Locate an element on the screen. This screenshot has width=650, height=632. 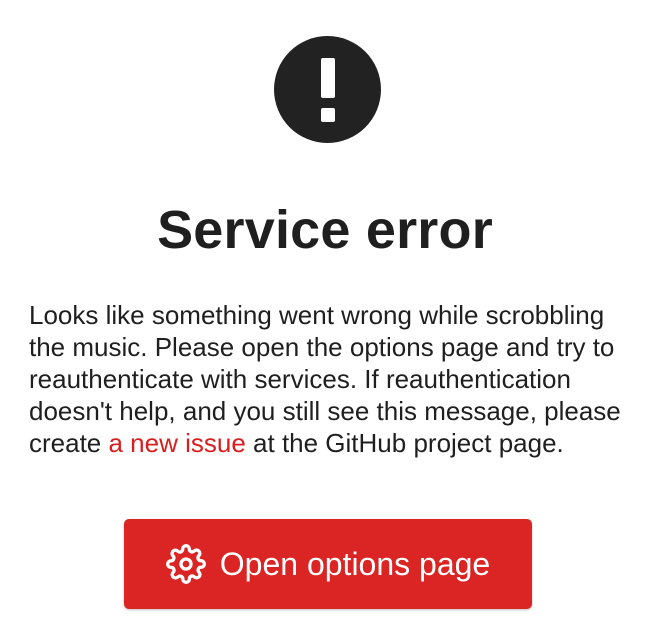
open-options-button: Open options page is located at coordinates (328, 564).